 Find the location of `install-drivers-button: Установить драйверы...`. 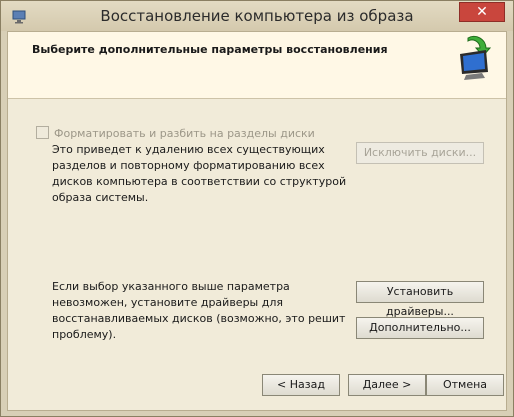

install-drivers-button: Установить драйверы... is located at coordinates (420, 299).